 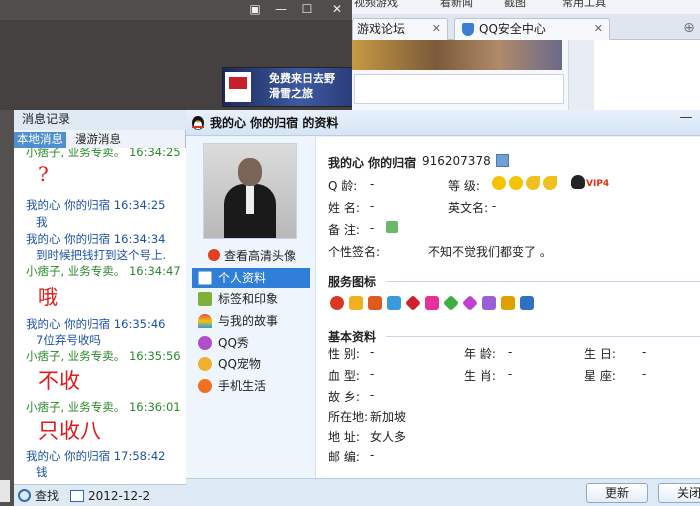 I want to click on sidebar-item-profile: 个人资料, so click(x=251, y=278).